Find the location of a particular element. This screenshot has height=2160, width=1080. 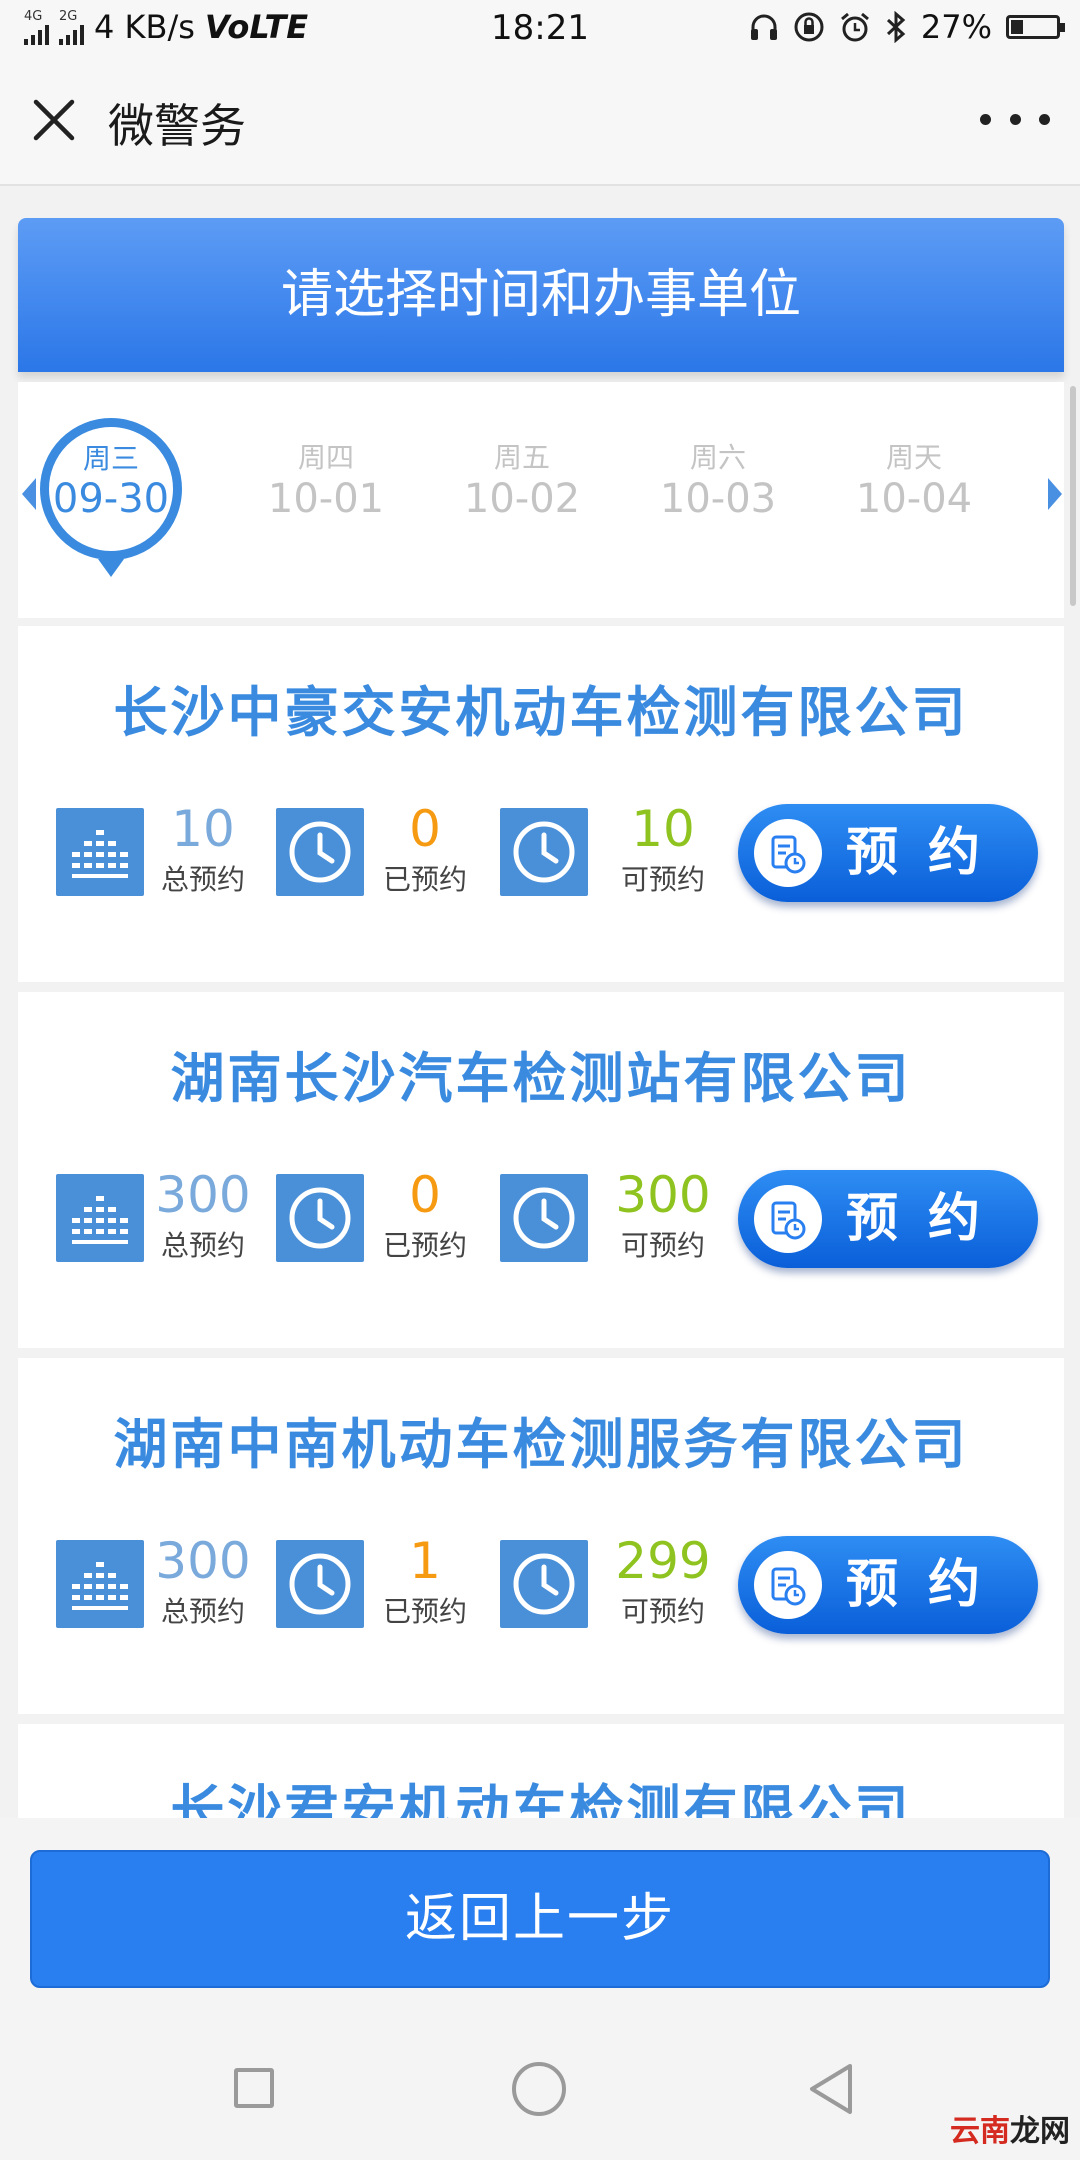

status-bar: 4G 2G 4 KB/s VoLTE 18:21 27% is located at coordinates (540, 28).